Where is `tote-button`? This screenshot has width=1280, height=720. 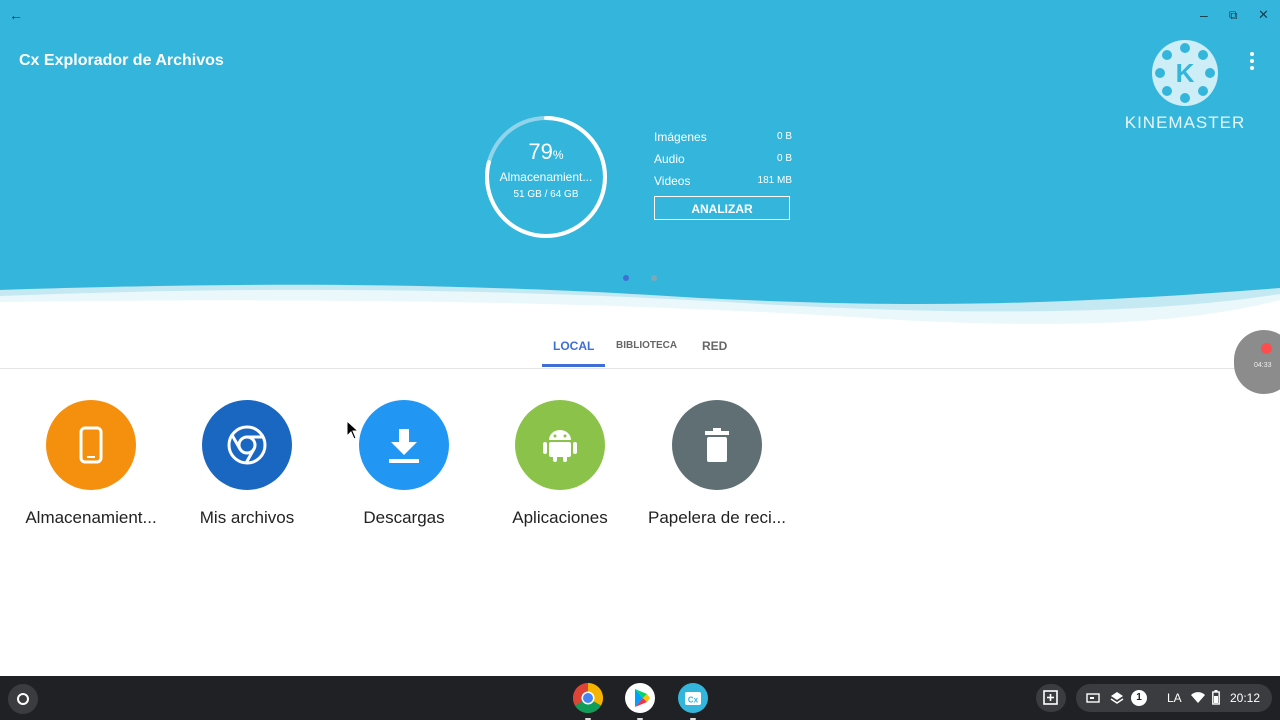 tote-button is located at coordinates (1051, 698).